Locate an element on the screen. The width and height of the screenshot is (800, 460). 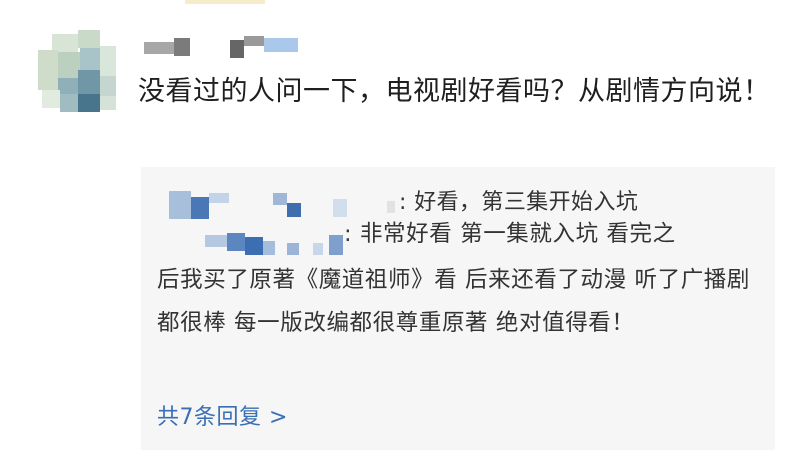
previous-item-edge is located at coordinates (225, 2).